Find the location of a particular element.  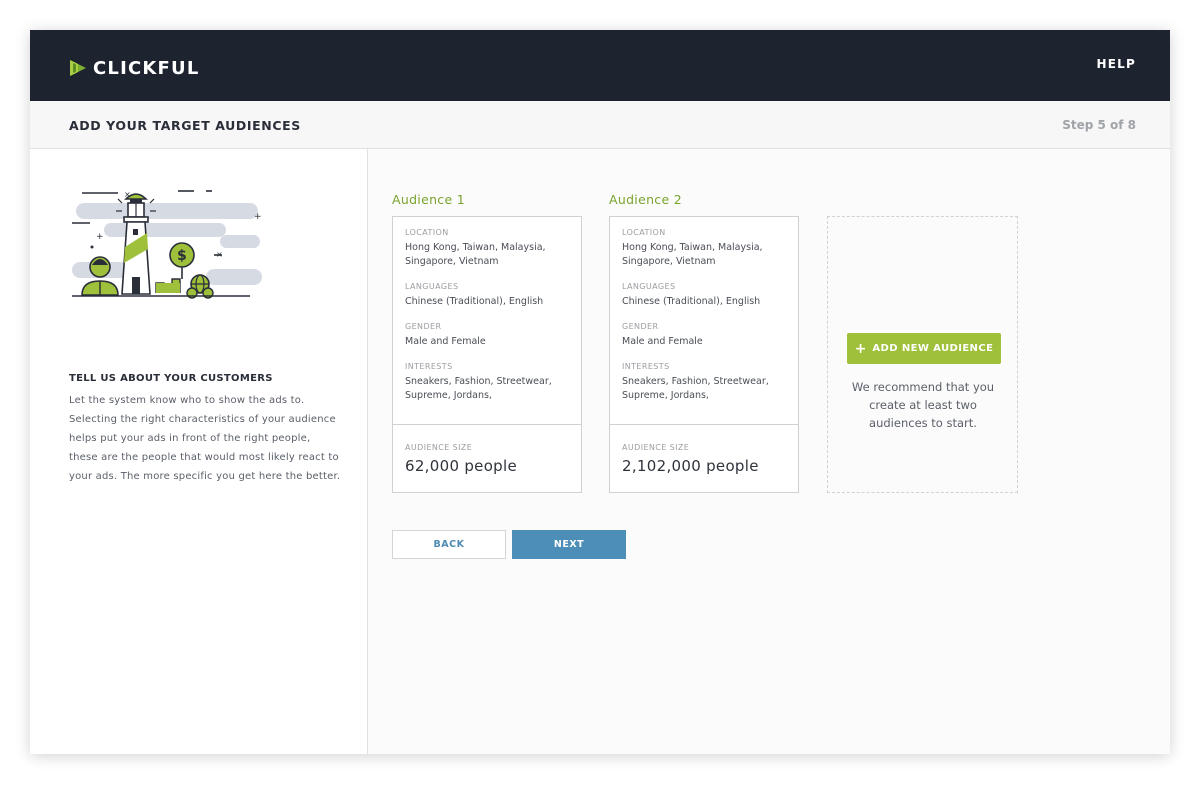

logo-icon is located at coordinates (78, 68).